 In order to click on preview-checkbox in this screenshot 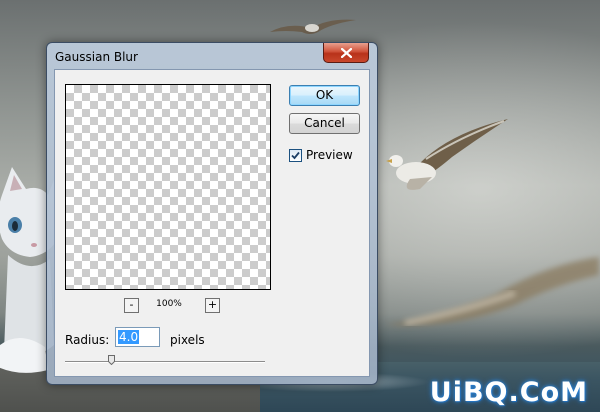, I will do `click(295, 155)`.